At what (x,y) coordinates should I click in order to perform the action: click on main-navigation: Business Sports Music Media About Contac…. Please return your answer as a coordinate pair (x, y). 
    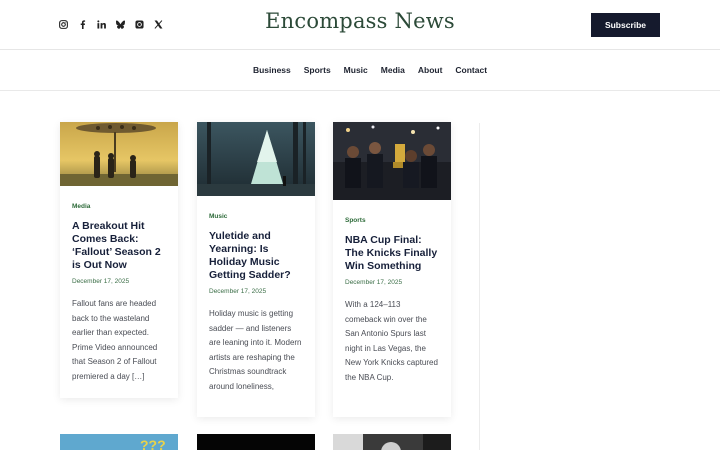
    Looking at the image, I should click on (360, 70).